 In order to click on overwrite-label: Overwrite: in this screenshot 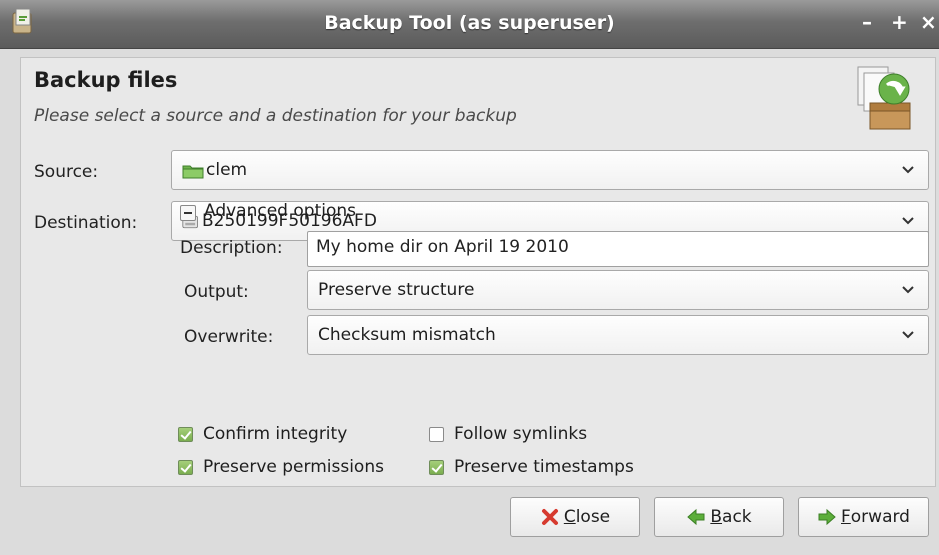, I will do `click(229, 337)`.